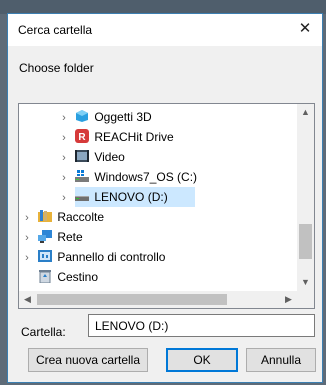  I want to click on scrollbar-corner, so click(305, 299).